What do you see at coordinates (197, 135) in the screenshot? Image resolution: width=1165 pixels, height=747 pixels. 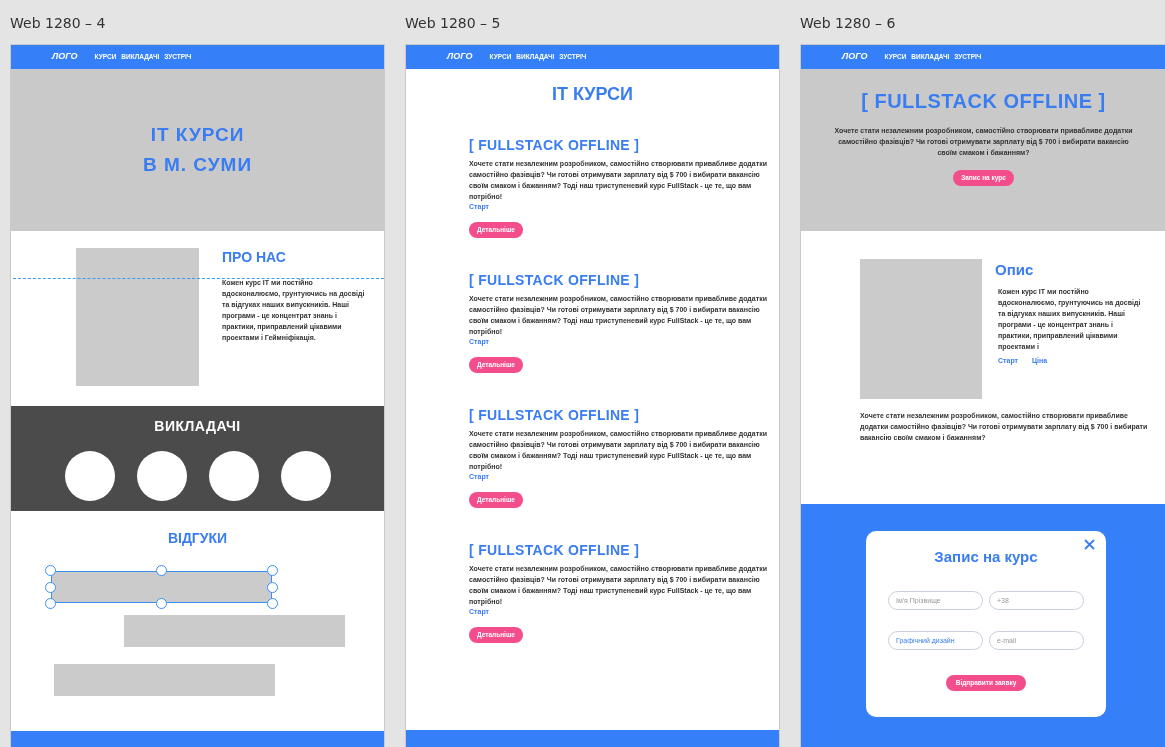 I see `hero-title: IT КУРСИ` at bounding box center [197, 135].